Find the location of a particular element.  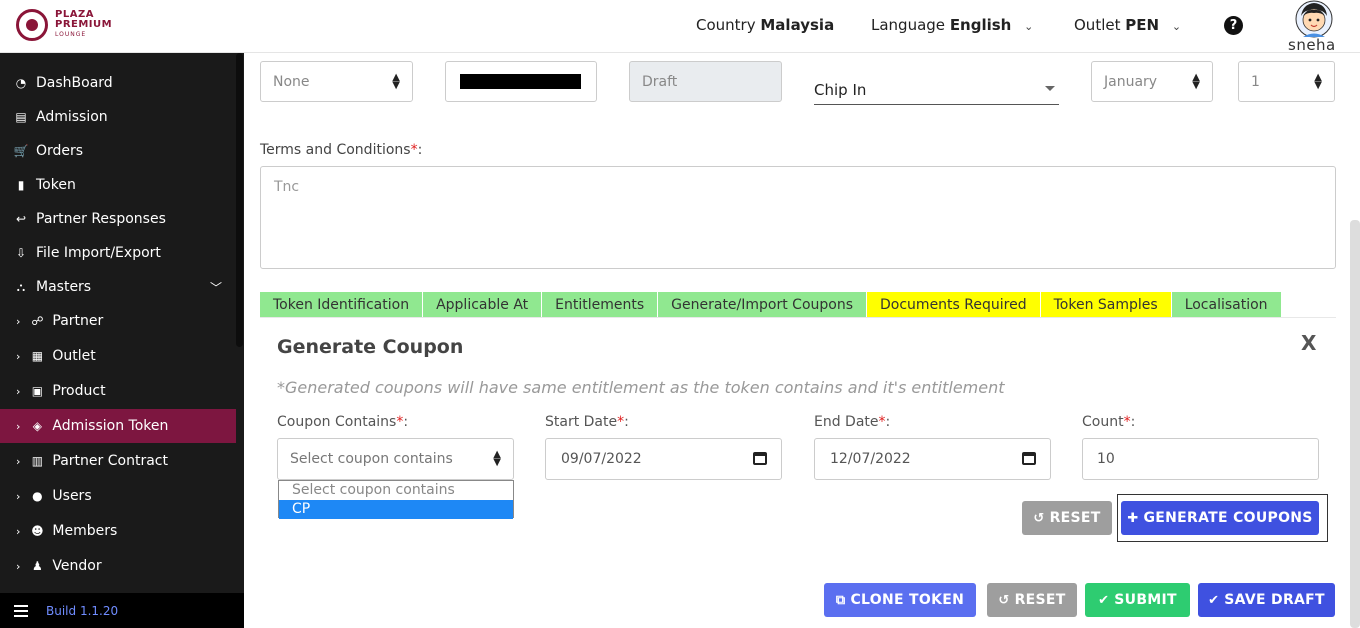

coupon-contains-select: Select coupon contains ▲ ▼ is located at coordinates (395, 459).